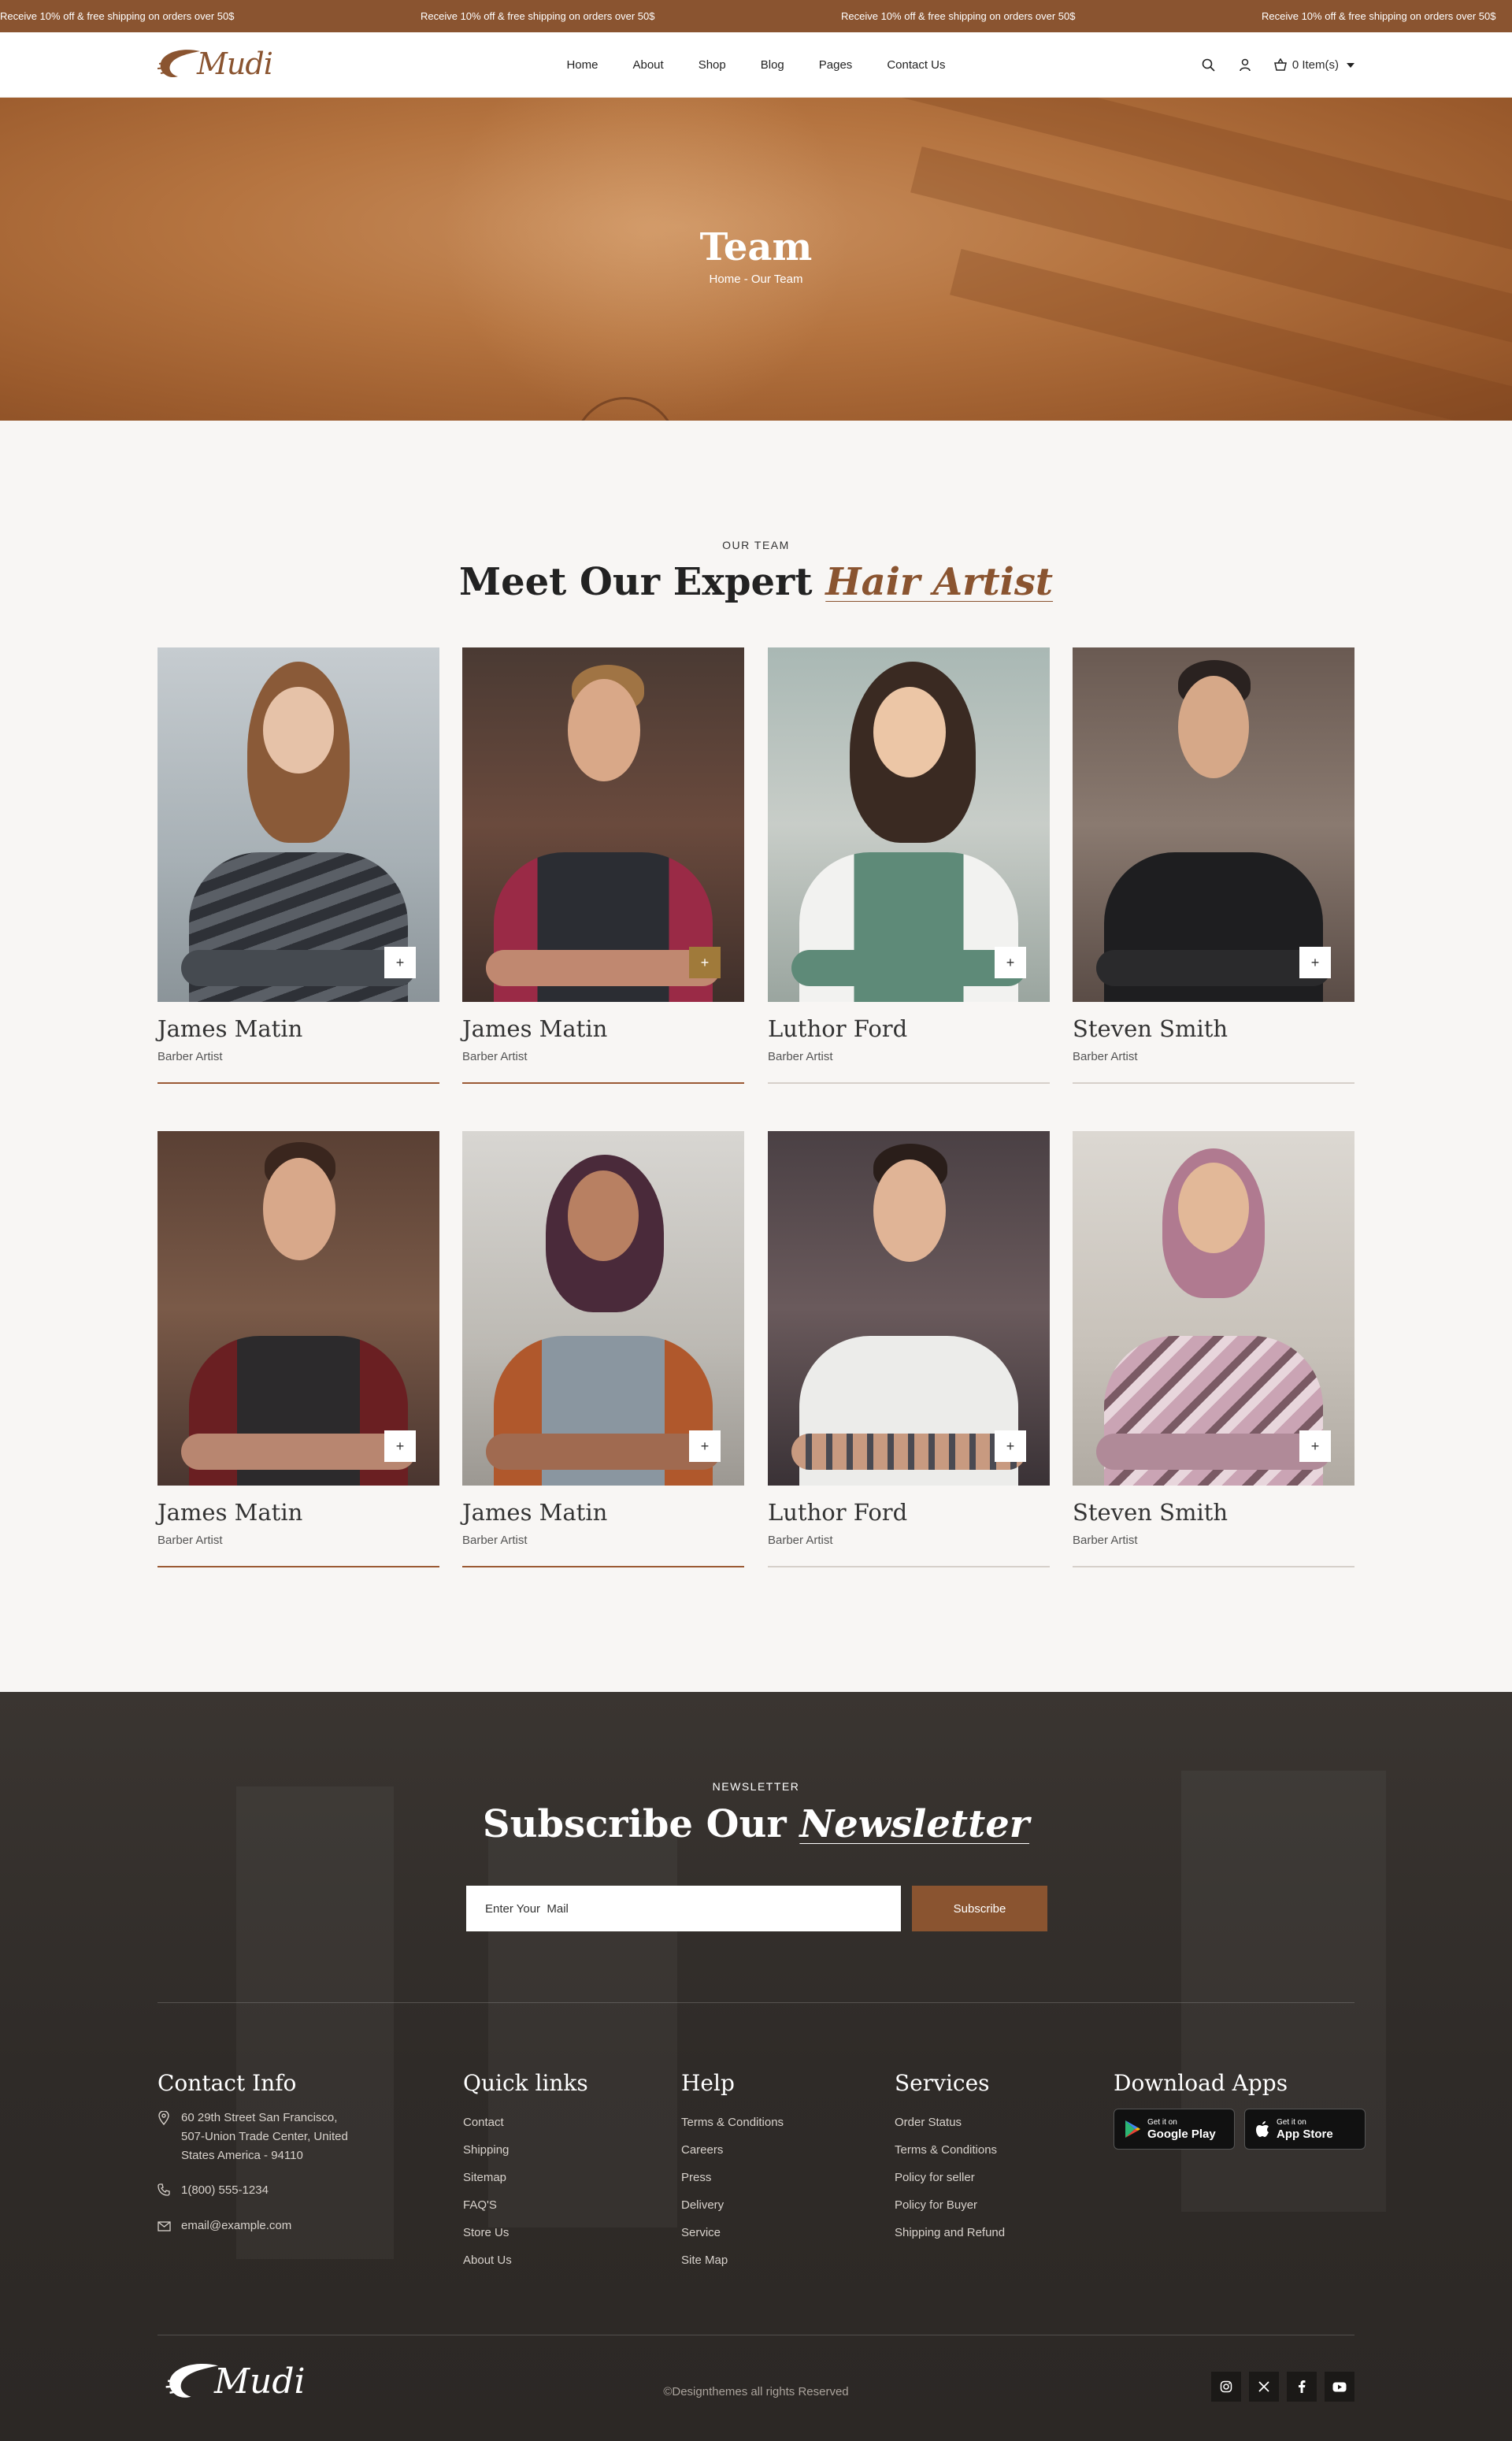 The height and width of the screenshot is (2441, 1512). I want to click on footer-link-delivery: Delivery, so click(732, 2205).